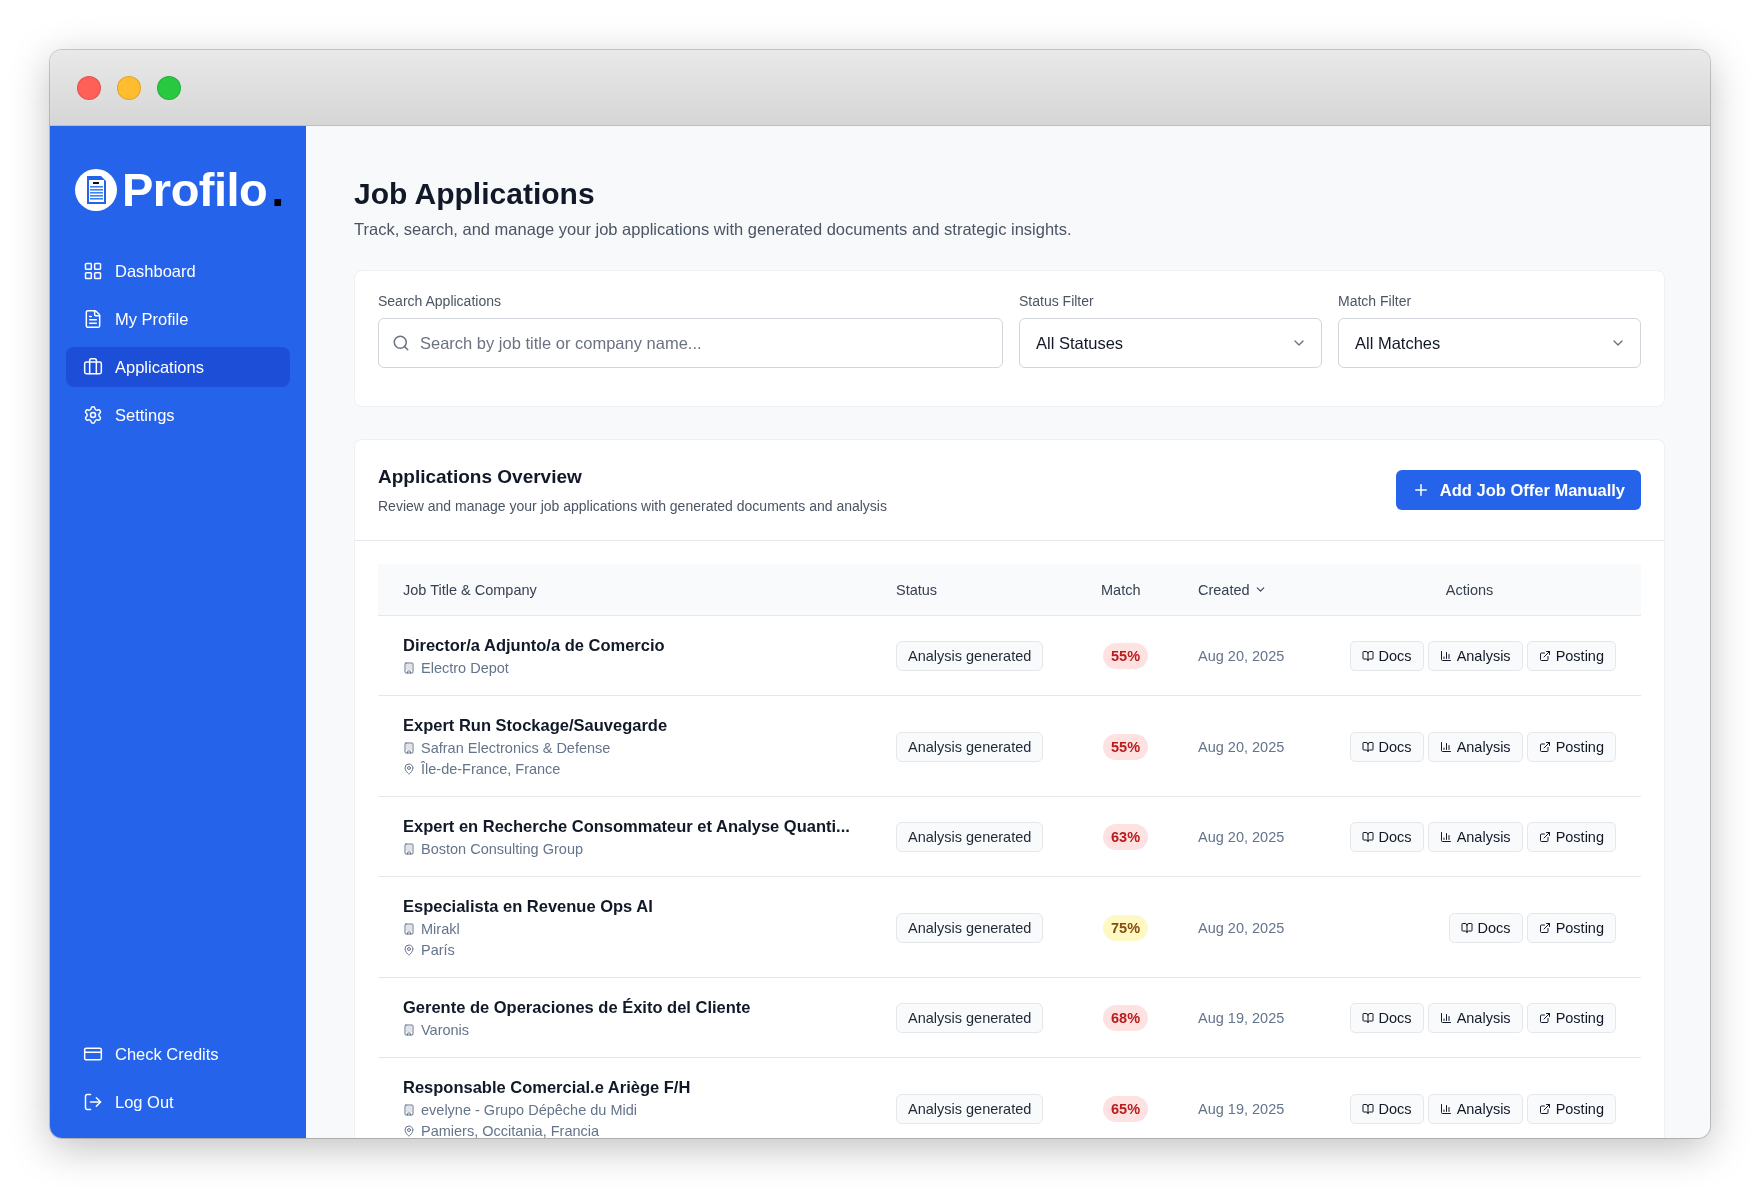  What do you see at coordinates (1126, 1108) in the screenshot?
I see `match-badge: 65%` at bounding box center [1126, 1108].